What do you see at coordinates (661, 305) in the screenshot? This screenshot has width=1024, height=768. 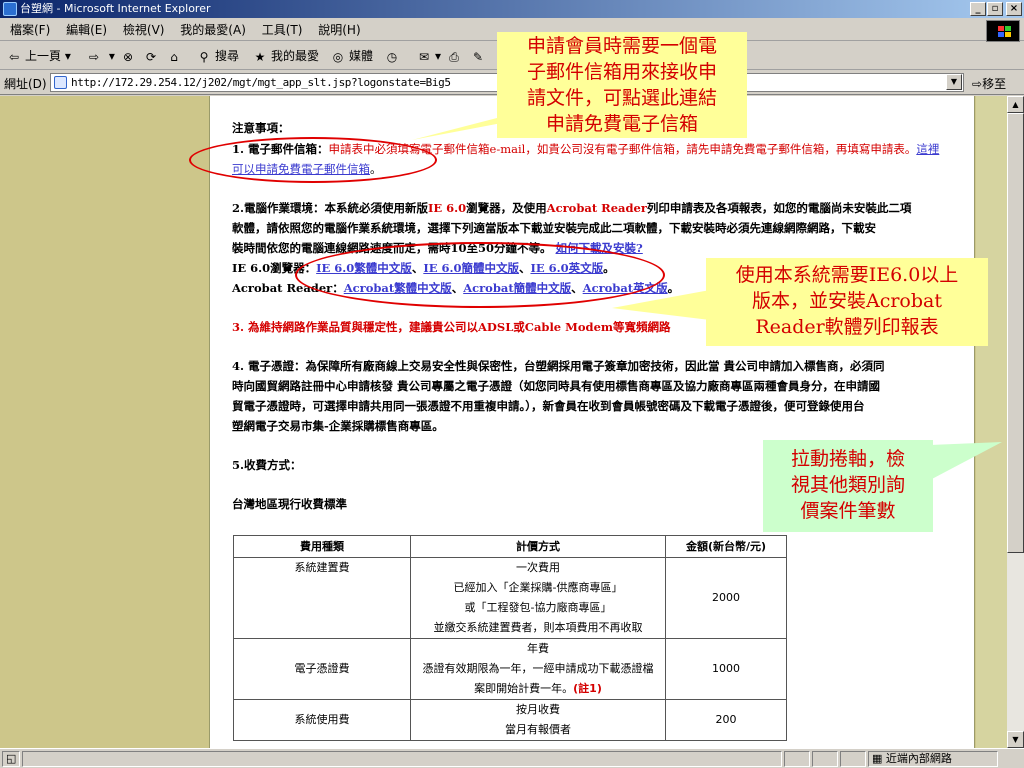 I see `callout-tail-ie` at bounding box center [661, 305].